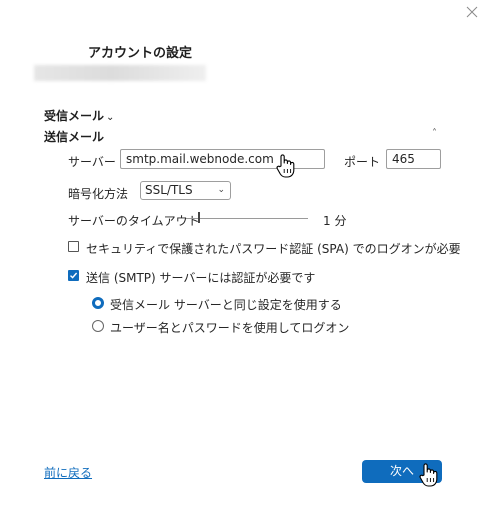 This screenshot has width=485, height=531. I want to click on radio-username-password-row: ユーザー名とパスワードを使用してログオン, so click(222, 327).